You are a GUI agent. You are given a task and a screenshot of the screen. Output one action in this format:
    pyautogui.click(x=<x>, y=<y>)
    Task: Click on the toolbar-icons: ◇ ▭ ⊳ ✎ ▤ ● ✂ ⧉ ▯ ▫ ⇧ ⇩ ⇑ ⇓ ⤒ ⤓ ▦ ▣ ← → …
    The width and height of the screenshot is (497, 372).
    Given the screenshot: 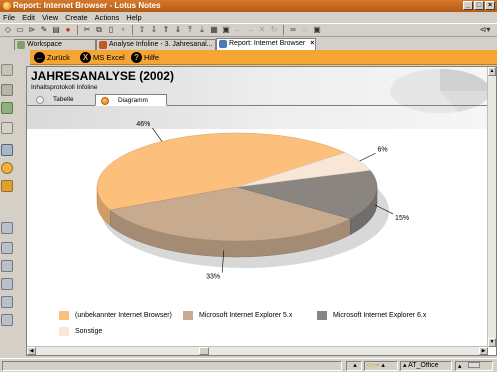 What is the action you would take?
    pyautogui.click(x=162, y=30)
    